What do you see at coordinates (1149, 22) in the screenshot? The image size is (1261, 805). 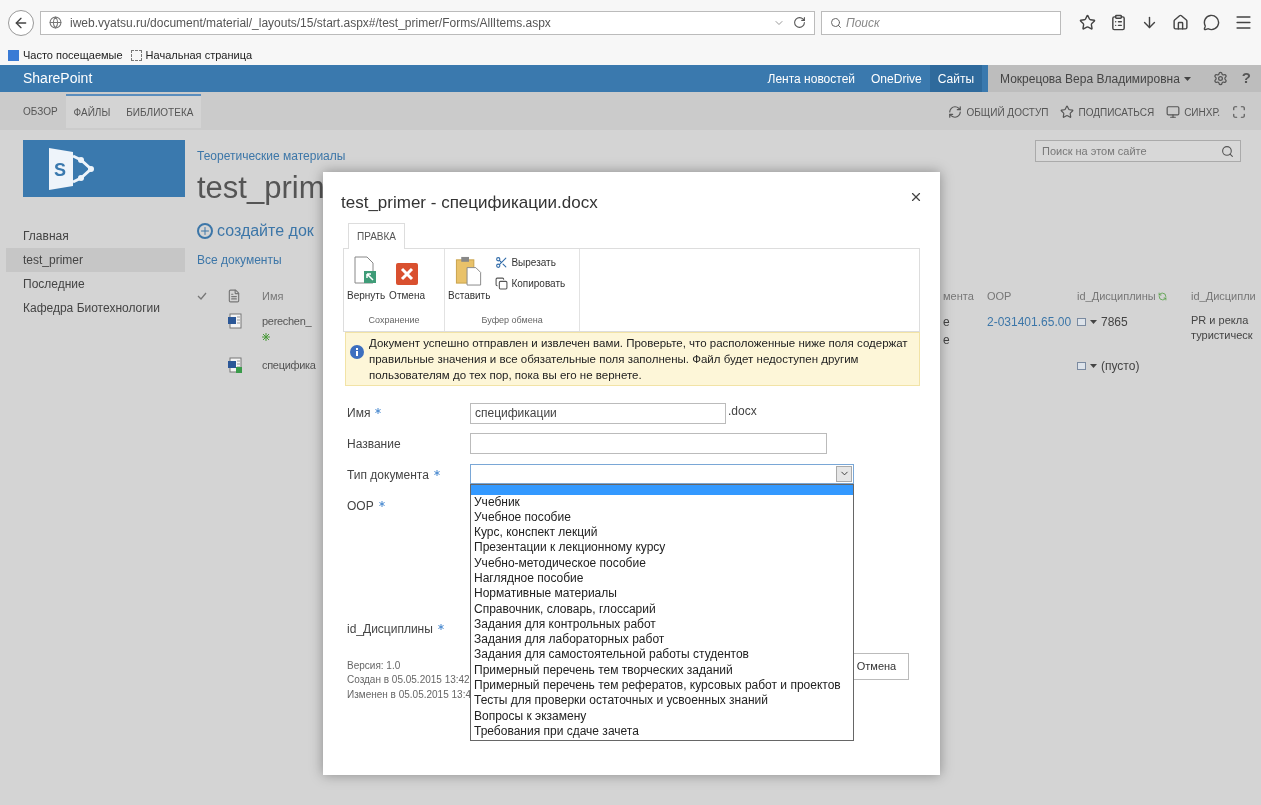 I see `download-icon` at bounding box center [1149, 22].